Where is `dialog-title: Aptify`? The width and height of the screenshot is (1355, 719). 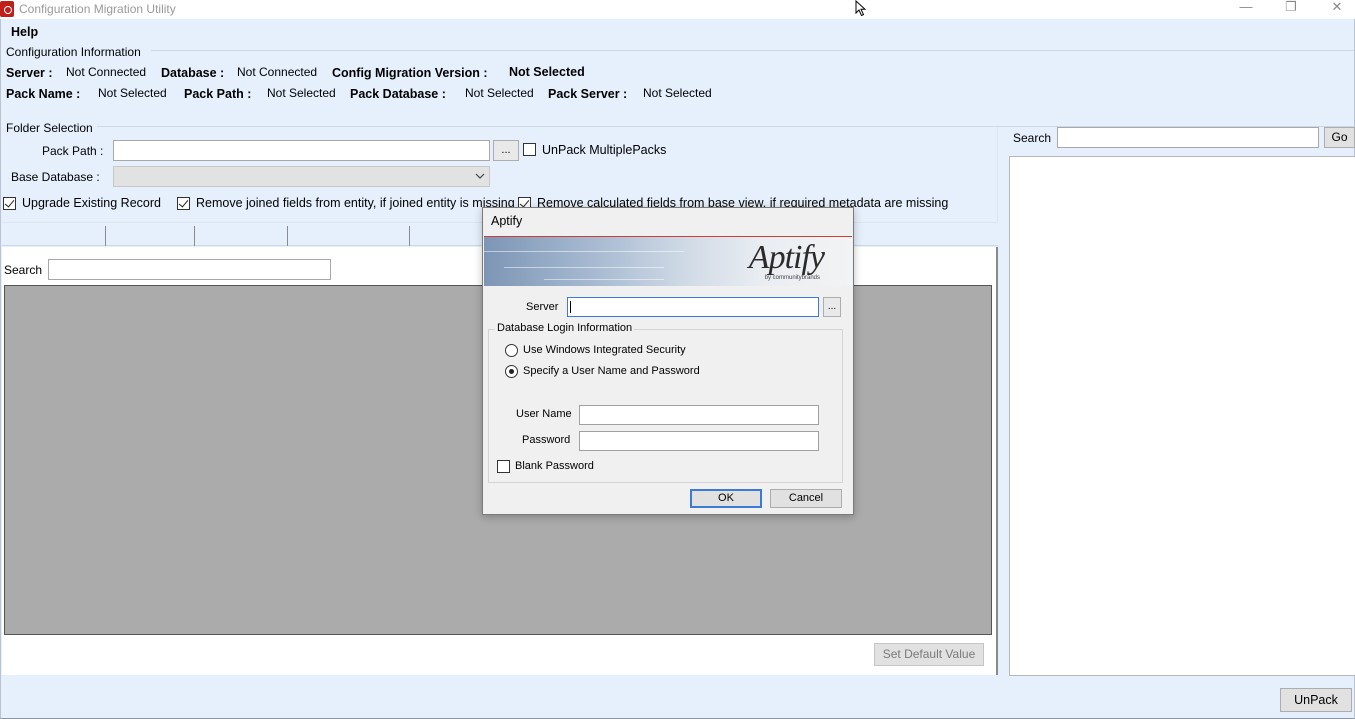 dialog-title: Aptify is located at coordinates (507, 221).